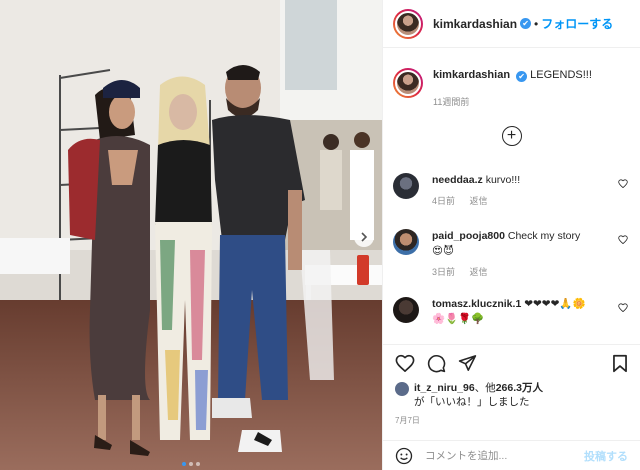 This screenshot has height=470, width=640. I want to click on comment-bubble-icon, so click(436, 363).